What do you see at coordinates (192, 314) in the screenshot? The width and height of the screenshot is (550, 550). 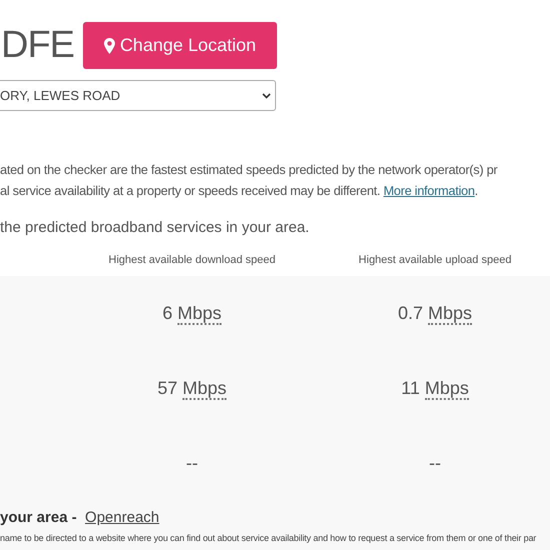 I see `speed-value: 6 Mbps` at bounding box center [192, 314].